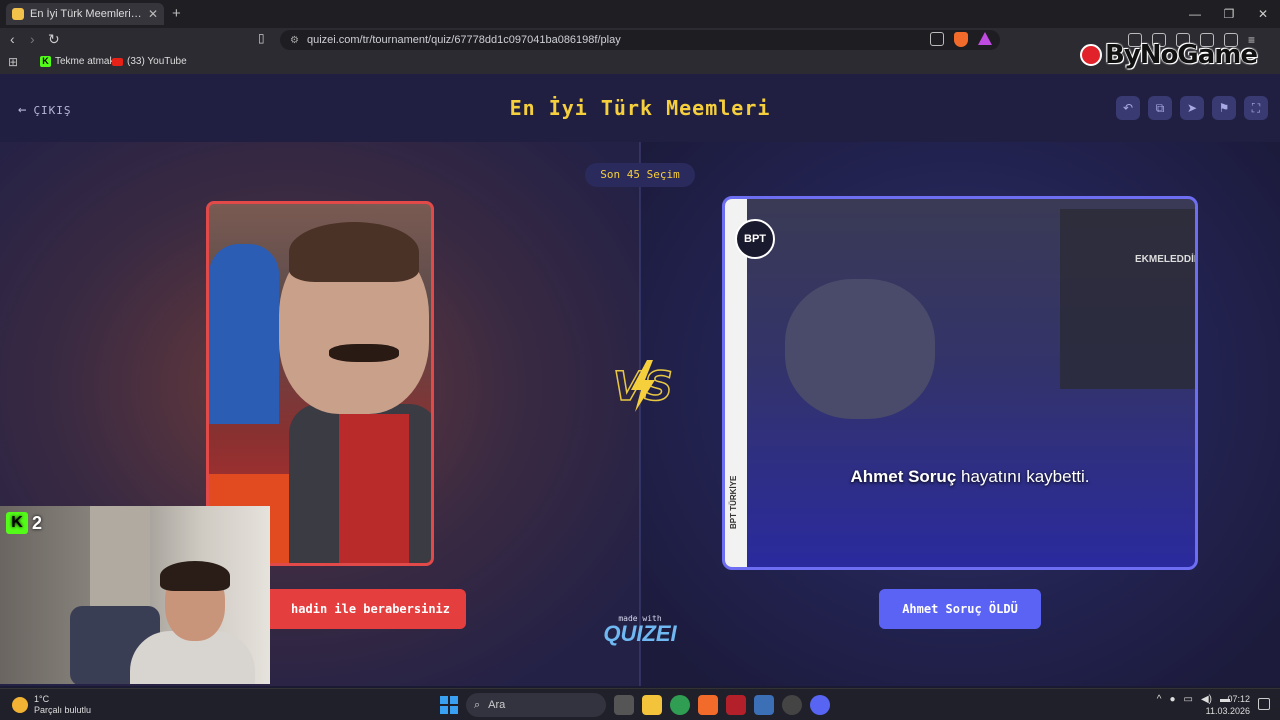  I want to click on forward-button: ›, so click(32, 39).